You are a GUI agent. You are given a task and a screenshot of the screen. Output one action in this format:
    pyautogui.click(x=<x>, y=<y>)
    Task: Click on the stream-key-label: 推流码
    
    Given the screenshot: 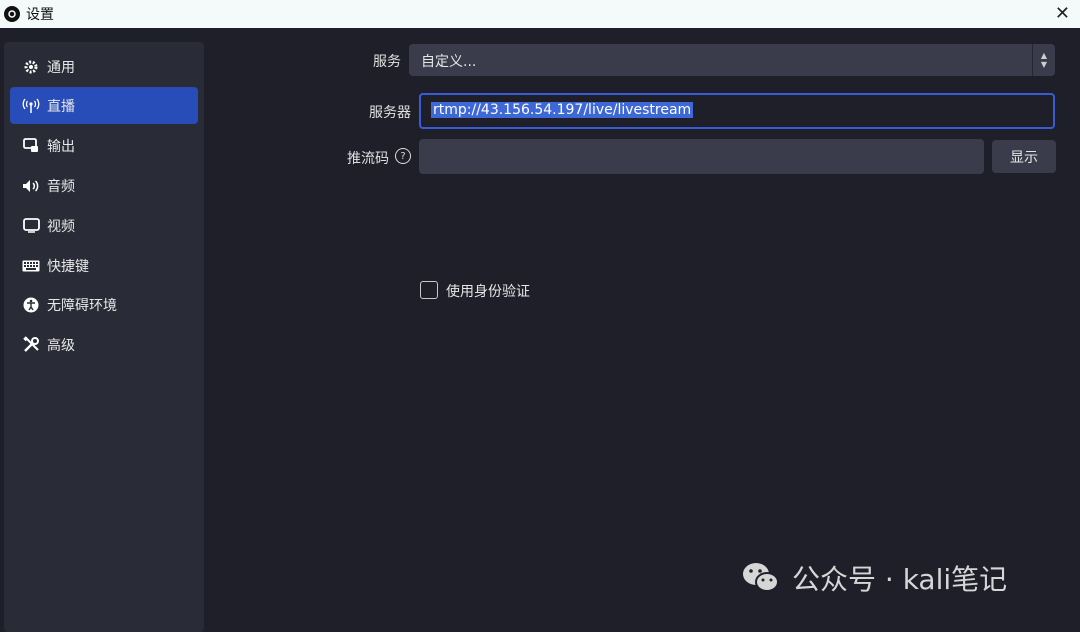 What is the action you would take?
    pyautogui.click(x=368, y=159)
    